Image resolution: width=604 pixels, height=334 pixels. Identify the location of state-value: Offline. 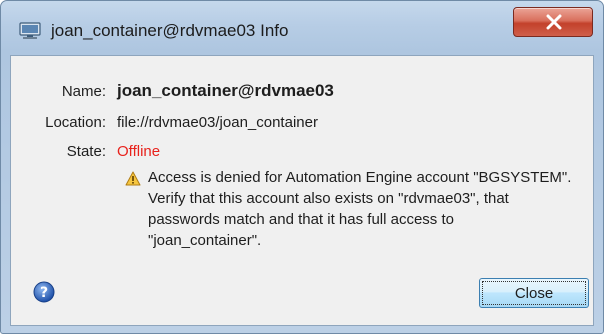
(139, 151).